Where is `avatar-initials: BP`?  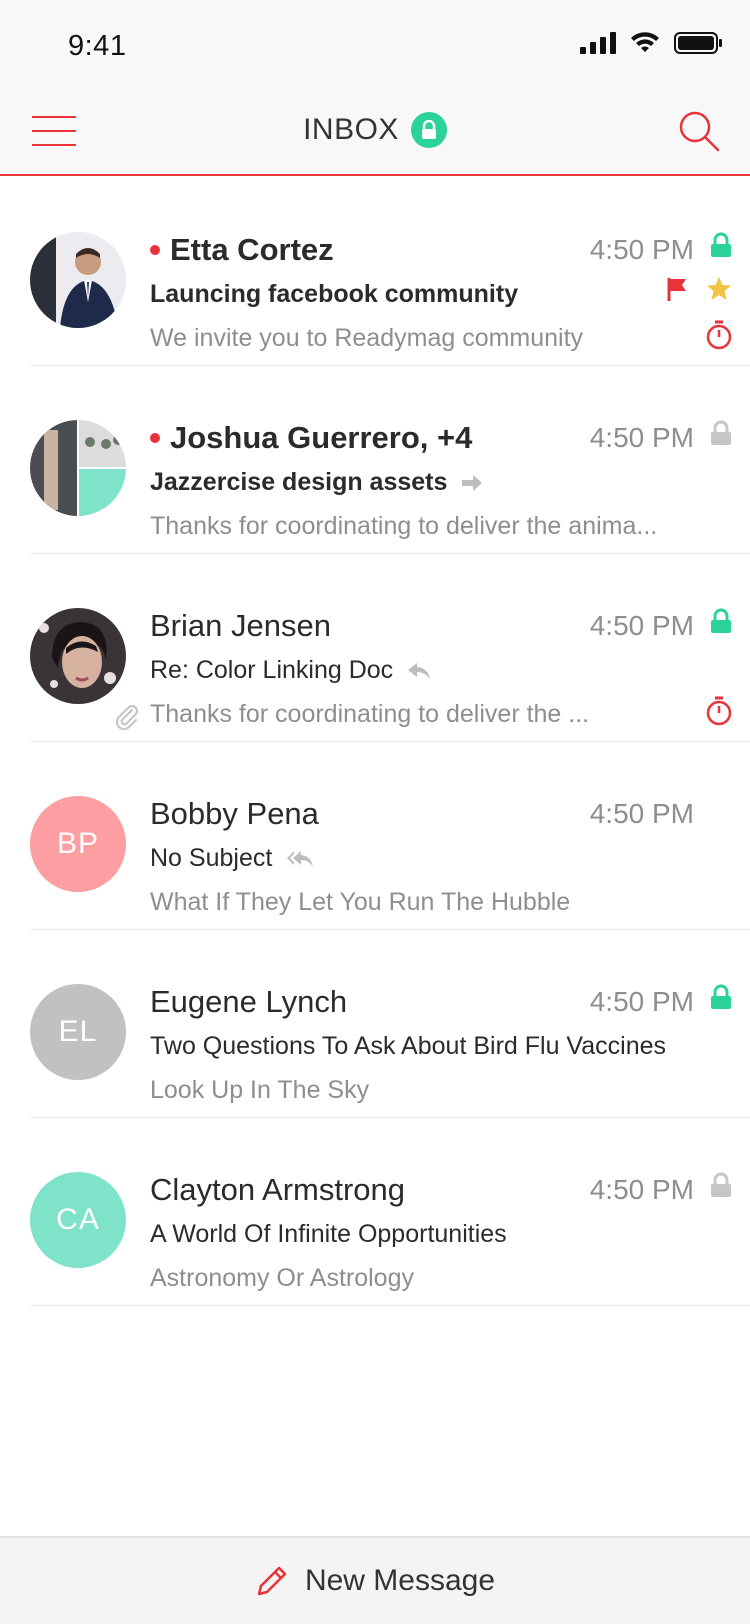
avatar-initials: BP is located at coordinates (78, 843).